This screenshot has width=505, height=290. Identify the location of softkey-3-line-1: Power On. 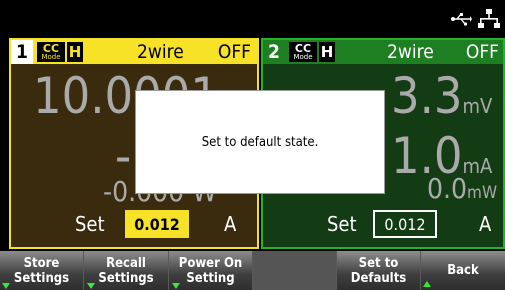
(210, 263).